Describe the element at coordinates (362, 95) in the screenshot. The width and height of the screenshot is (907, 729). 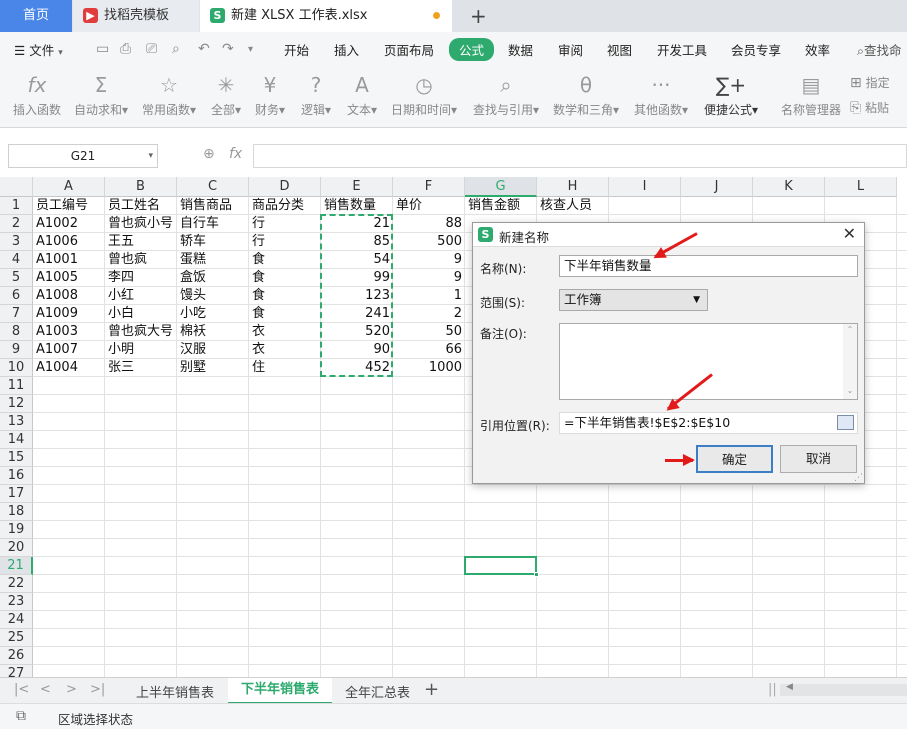
I see `text-button: A 文本▾` at that location.